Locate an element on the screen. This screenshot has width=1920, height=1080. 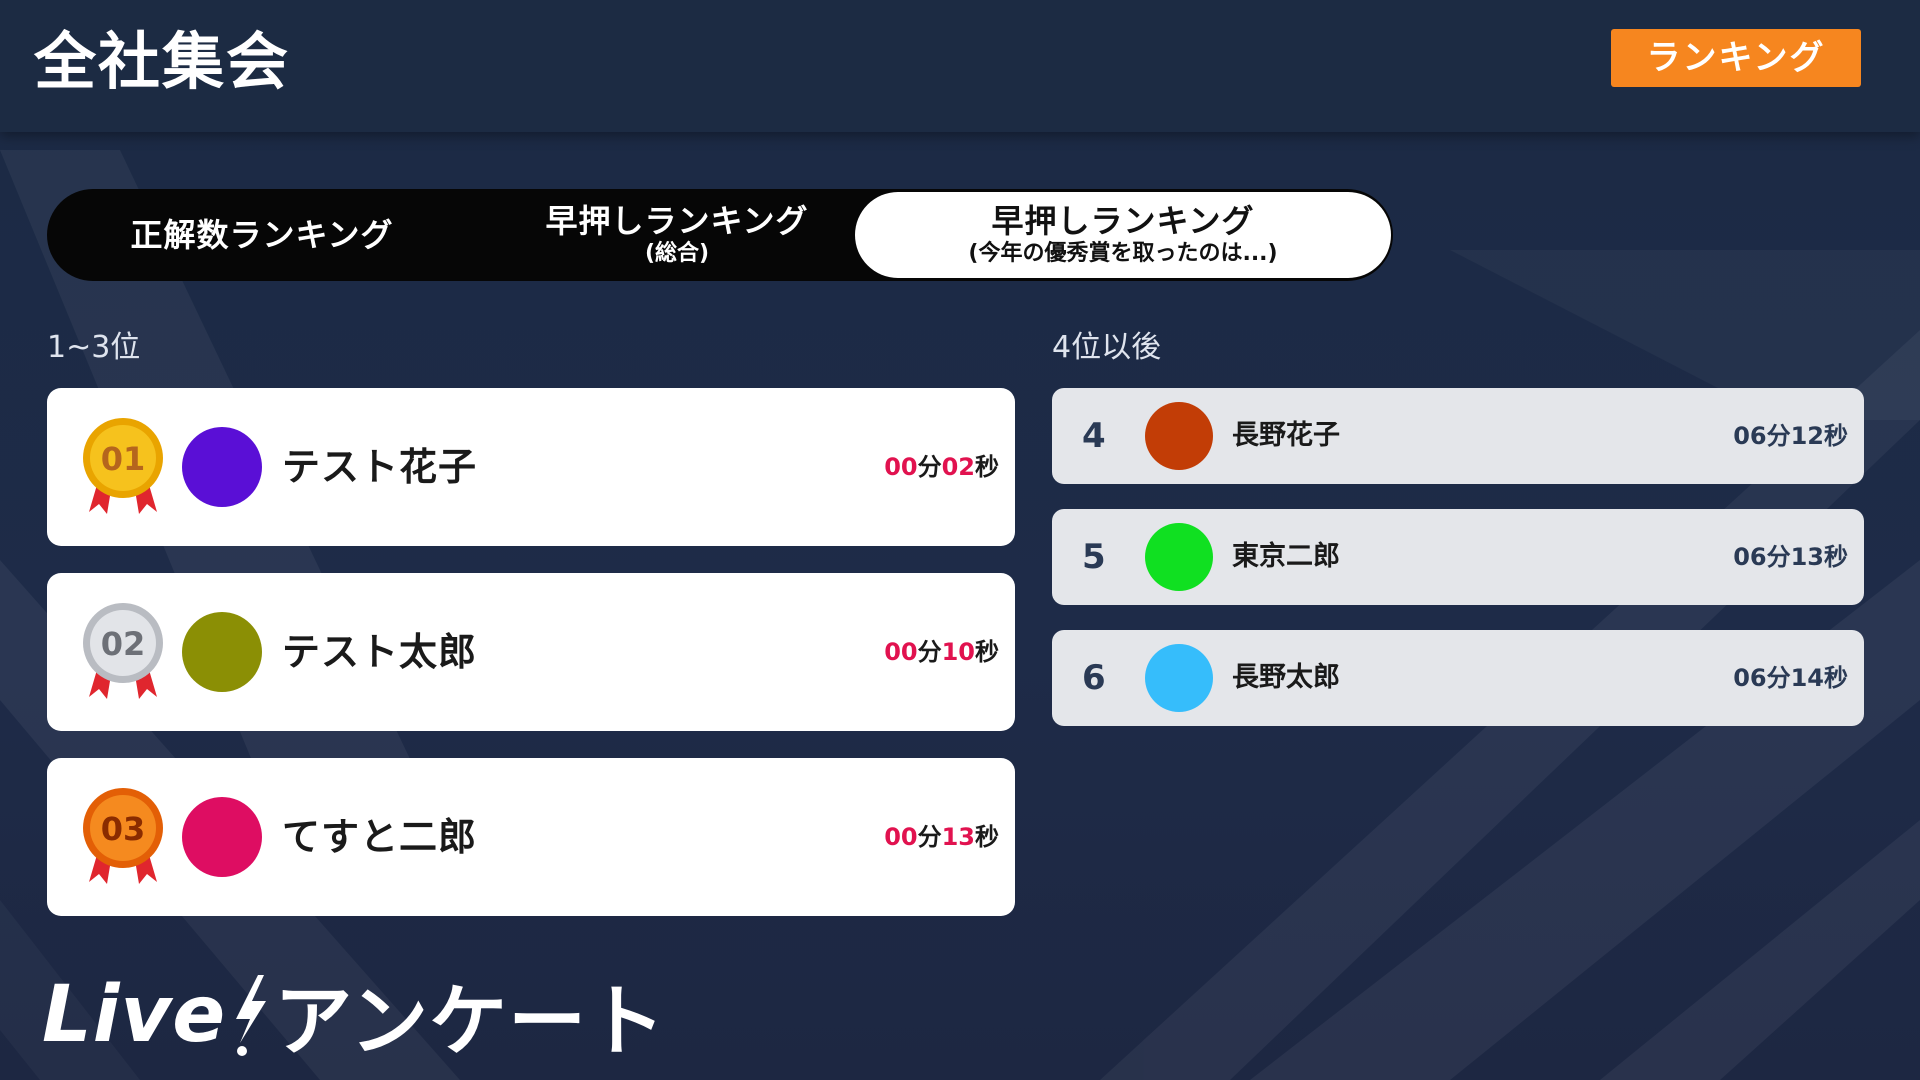
tab-label: 正解数ランキング is located at coordinates (262, 235).